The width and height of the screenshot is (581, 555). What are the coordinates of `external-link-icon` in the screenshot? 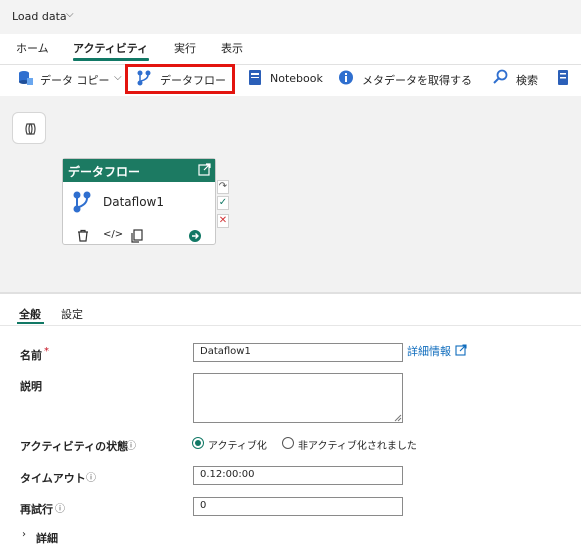 It's located at (461, 350).